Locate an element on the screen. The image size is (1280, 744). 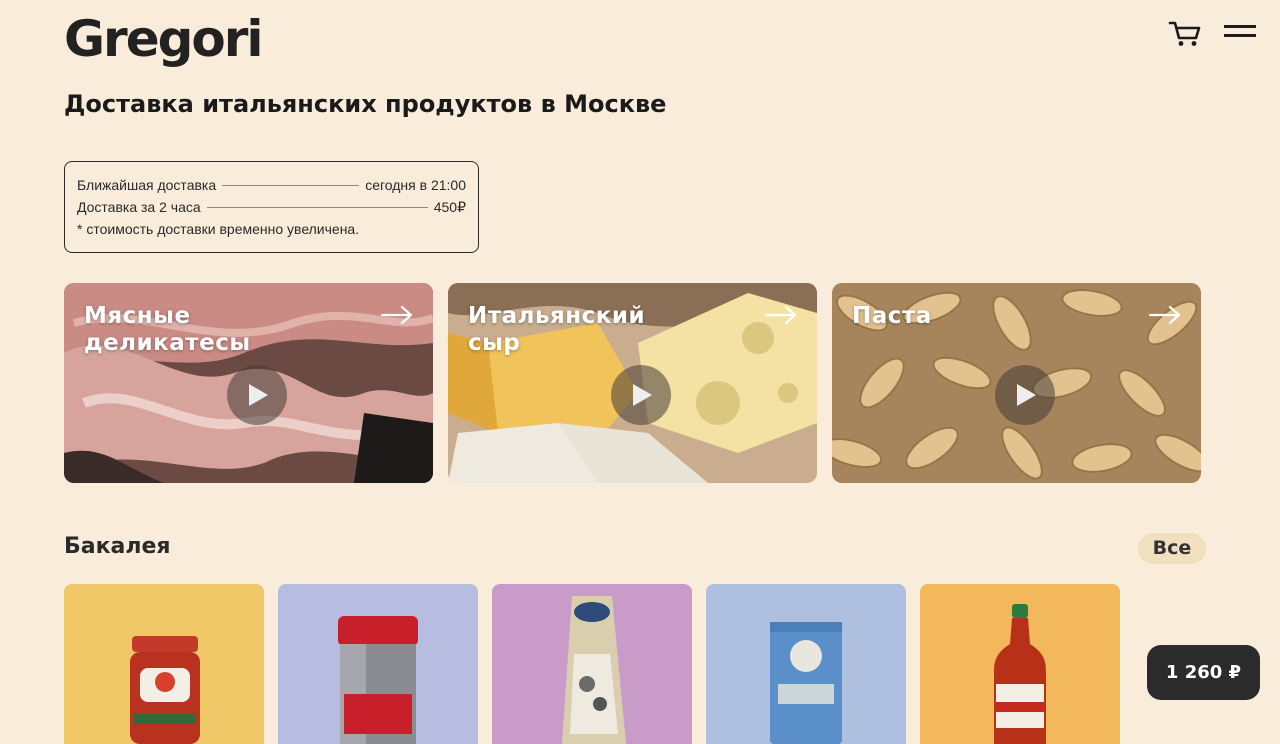
delivery-nearest-row: Ближайшая доставка сегодня в 21:00 is located at coordinates (271, 185).